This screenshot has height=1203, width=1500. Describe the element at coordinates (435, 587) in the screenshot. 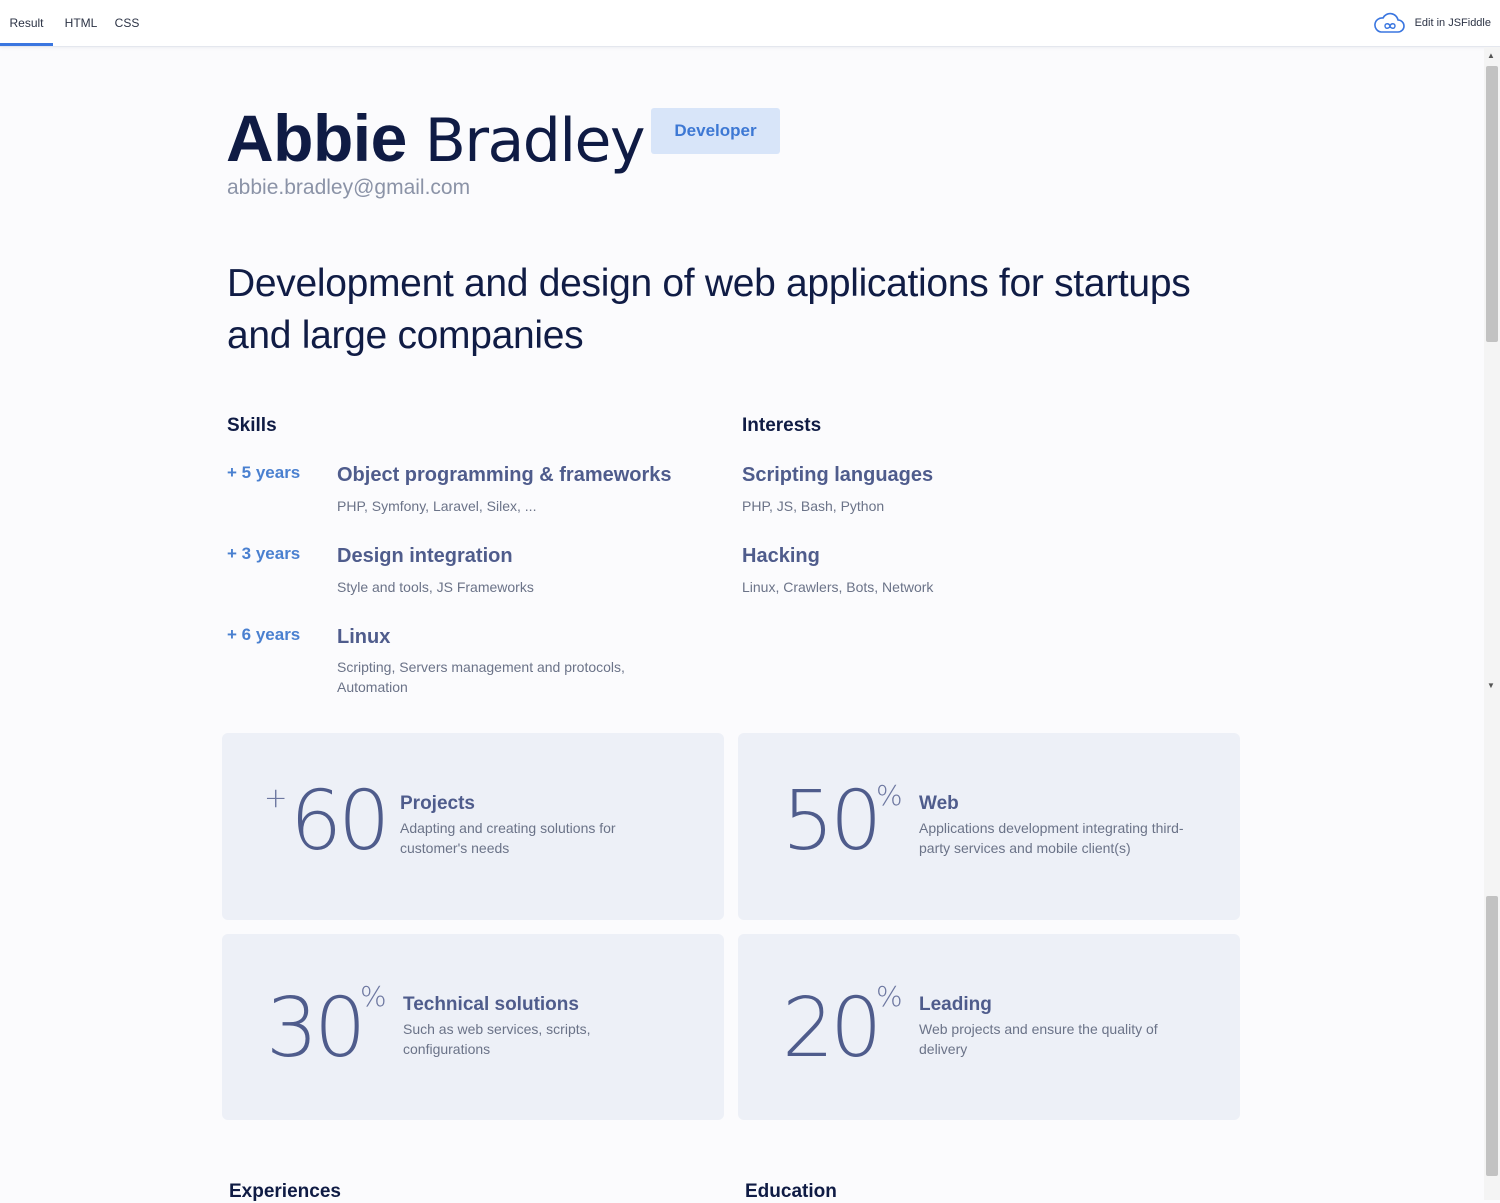

I see `skill-desc: Style and tools, JS Frameworks` at that location.